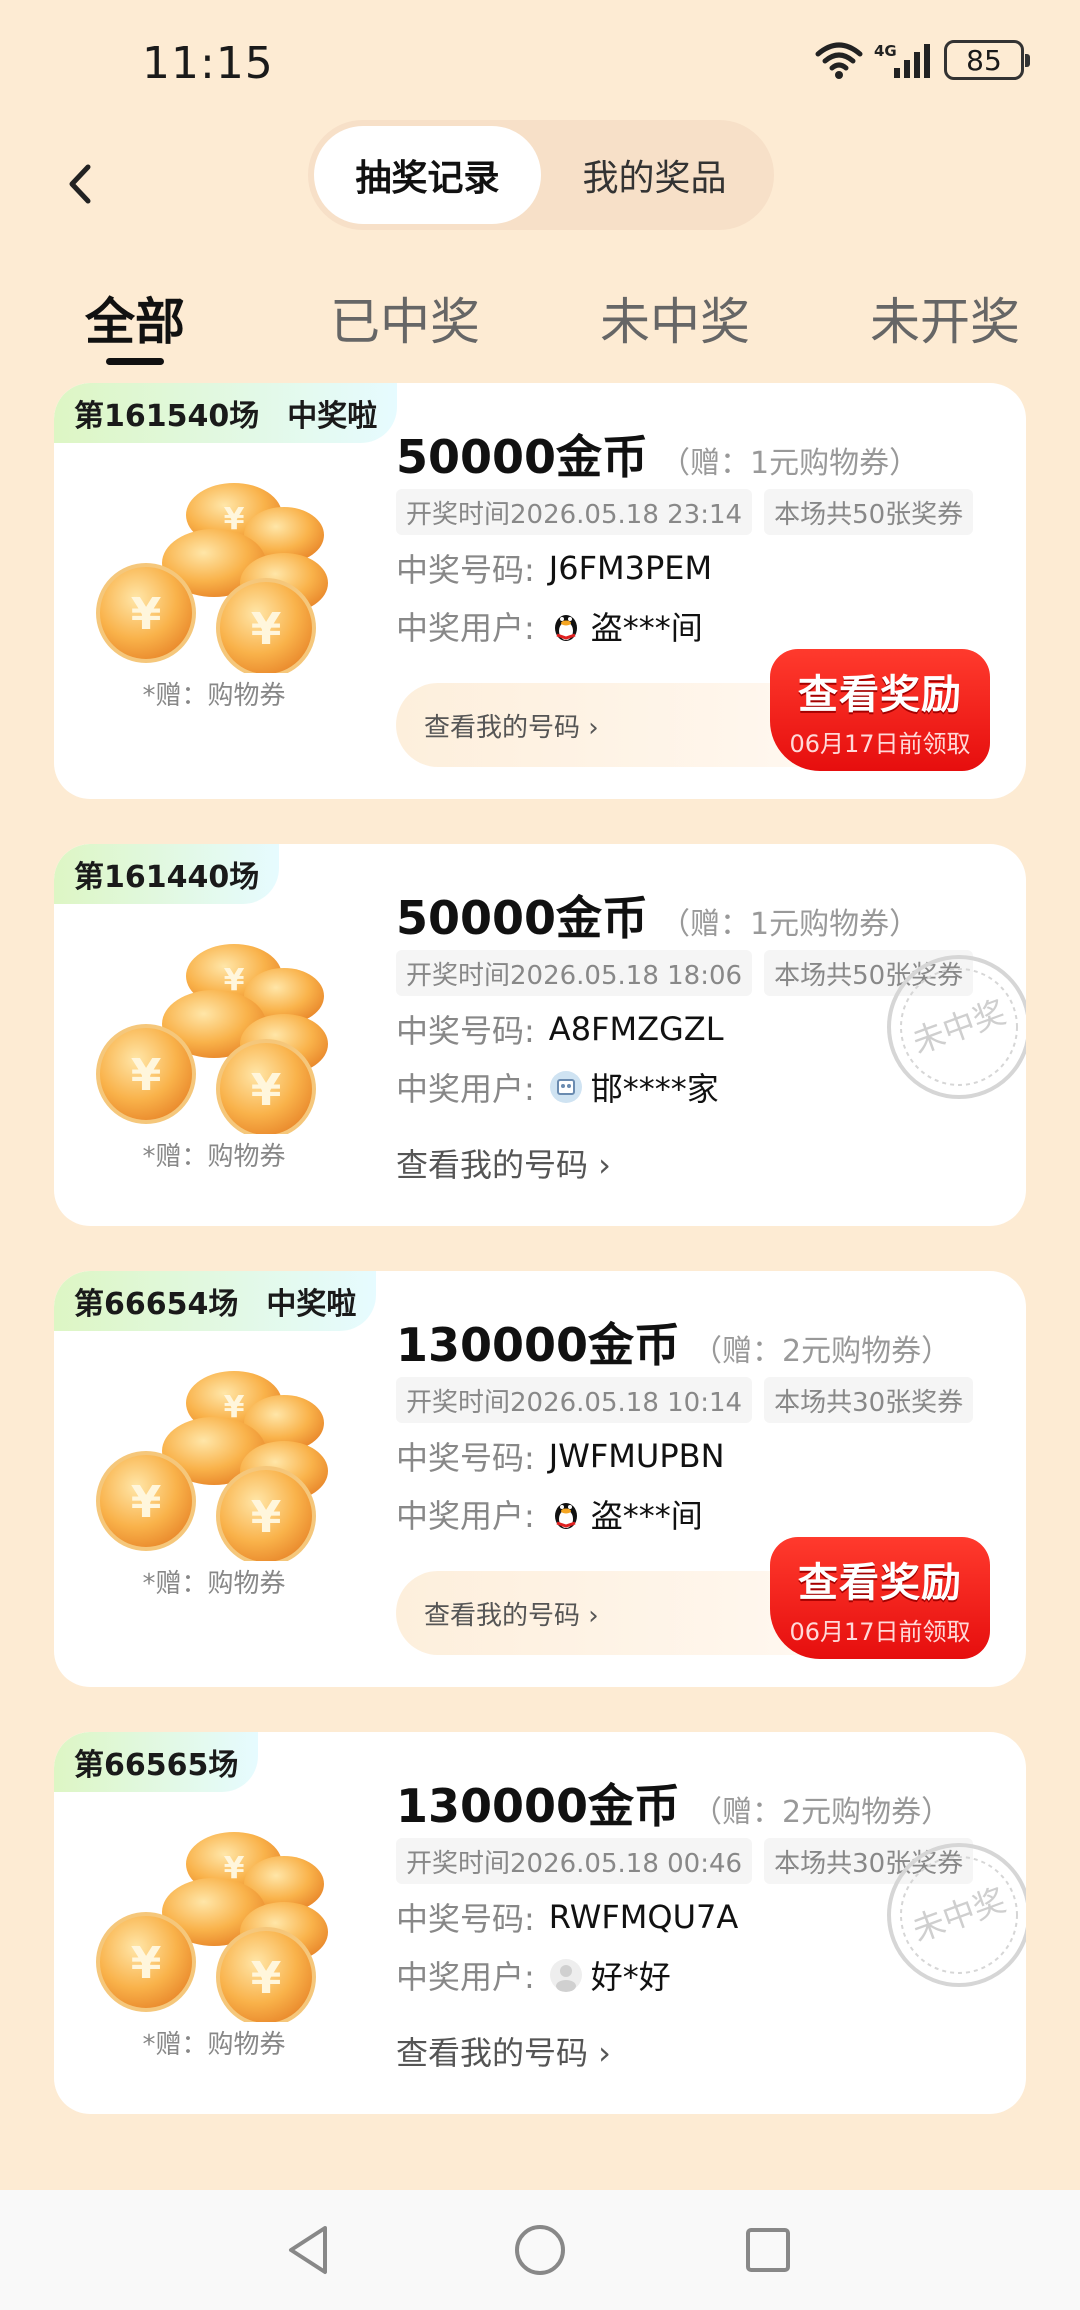 Image resolution: width=1080 pixels, height=2310 pixels. I want to click on status-bar: 11:15 4G 85, so click(540, 60).